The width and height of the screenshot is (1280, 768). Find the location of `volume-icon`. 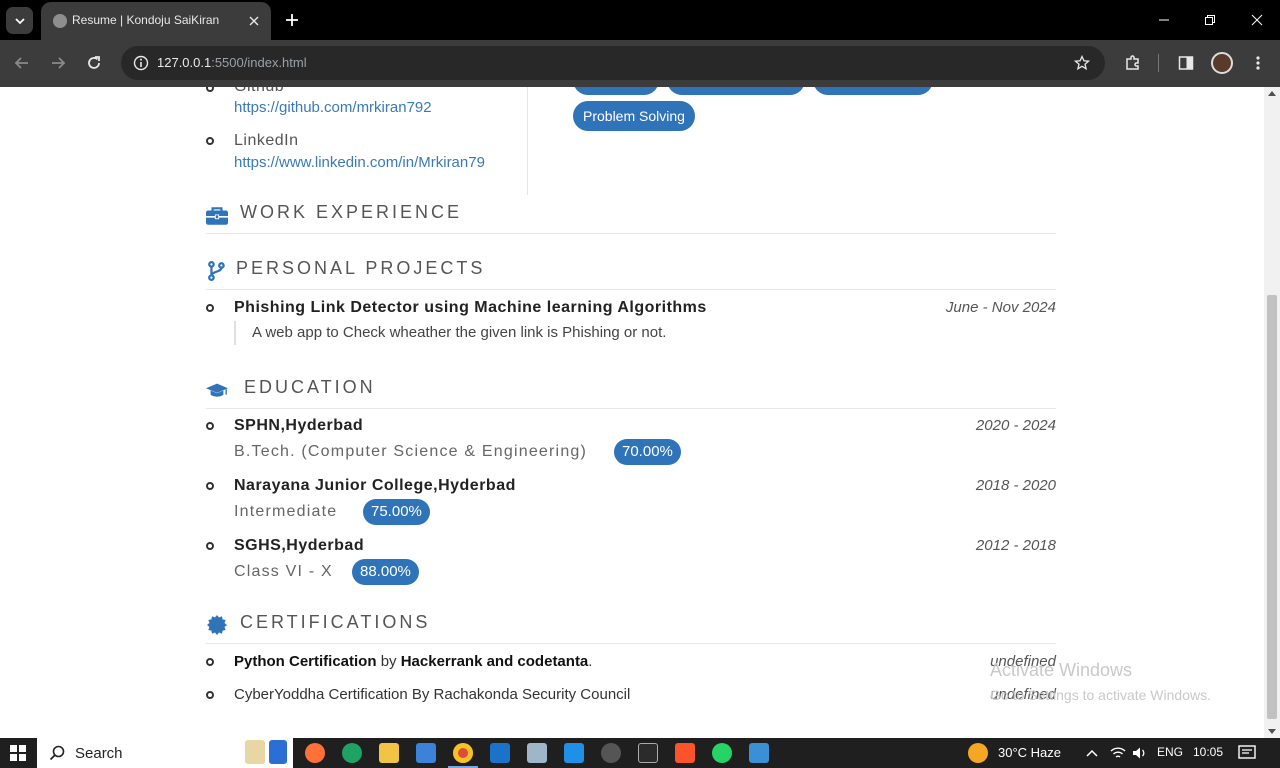

volume-icon is located at coordinates (1140, 753).